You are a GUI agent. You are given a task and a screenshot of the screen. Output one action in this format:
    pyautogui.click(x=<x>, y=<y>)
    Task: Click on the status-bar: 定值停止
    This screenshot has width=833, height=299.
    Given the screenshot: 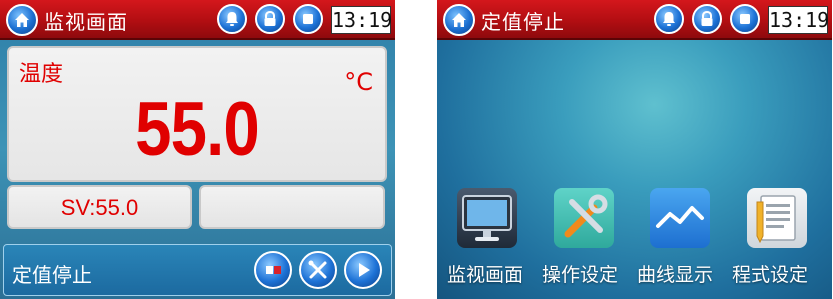 What is the action you would take?
    pyautogui.click(x=197, y=270)
    